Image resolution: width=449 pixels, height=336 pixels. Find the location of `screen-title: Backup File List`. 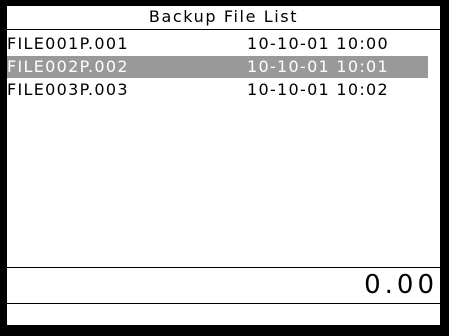

screen-title: Backup File List is located at coordinates (223, 16).